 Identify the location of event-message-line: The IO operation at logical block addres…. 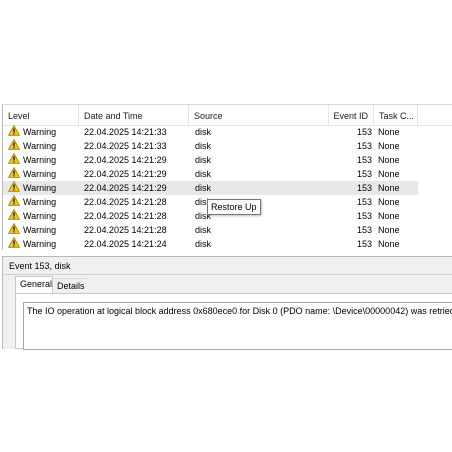
(239, 311).